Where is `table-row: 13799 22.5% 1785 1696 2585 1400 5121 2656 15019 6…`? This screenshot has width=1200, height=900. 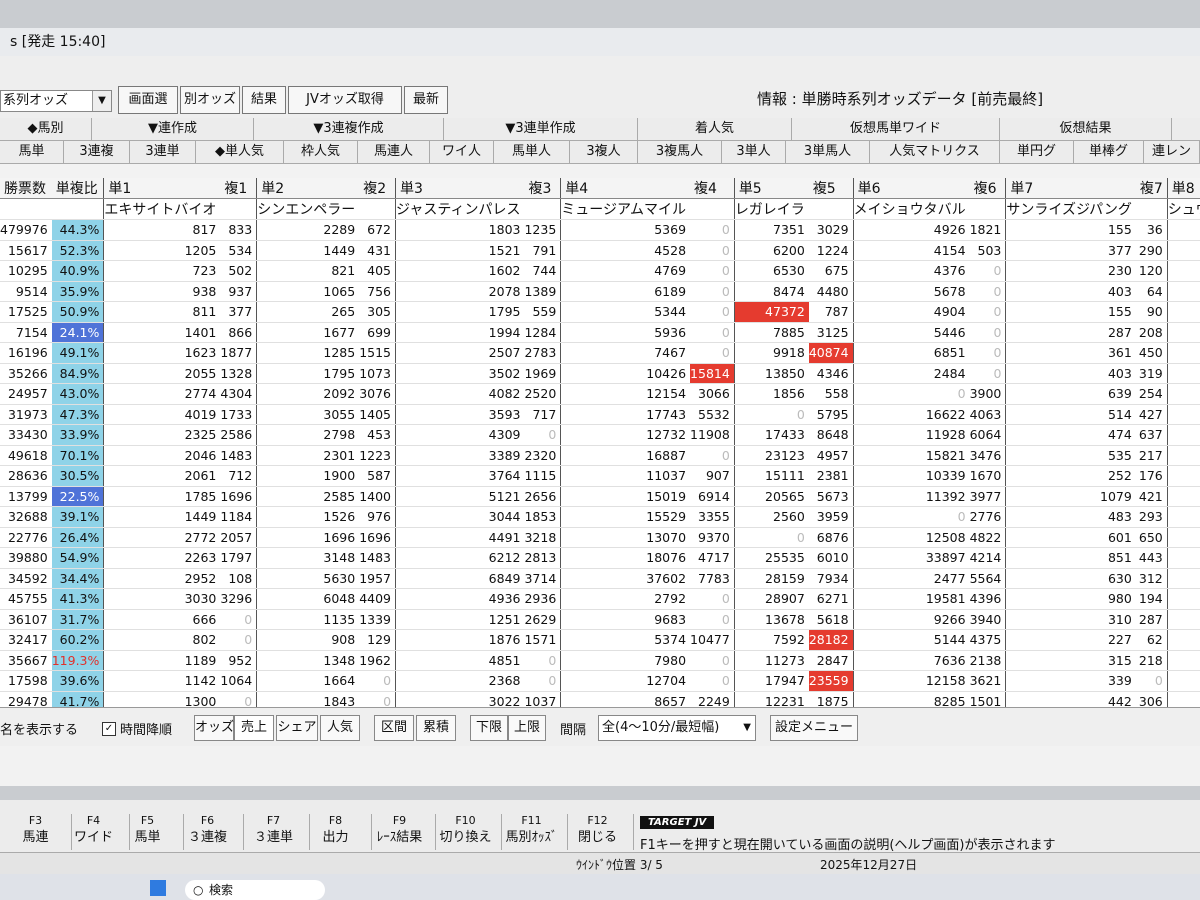 table-row: 13799 22.5% 1785 1696 2585 1400 5121 2656 15019 6… is located at coordinates (600, 496).